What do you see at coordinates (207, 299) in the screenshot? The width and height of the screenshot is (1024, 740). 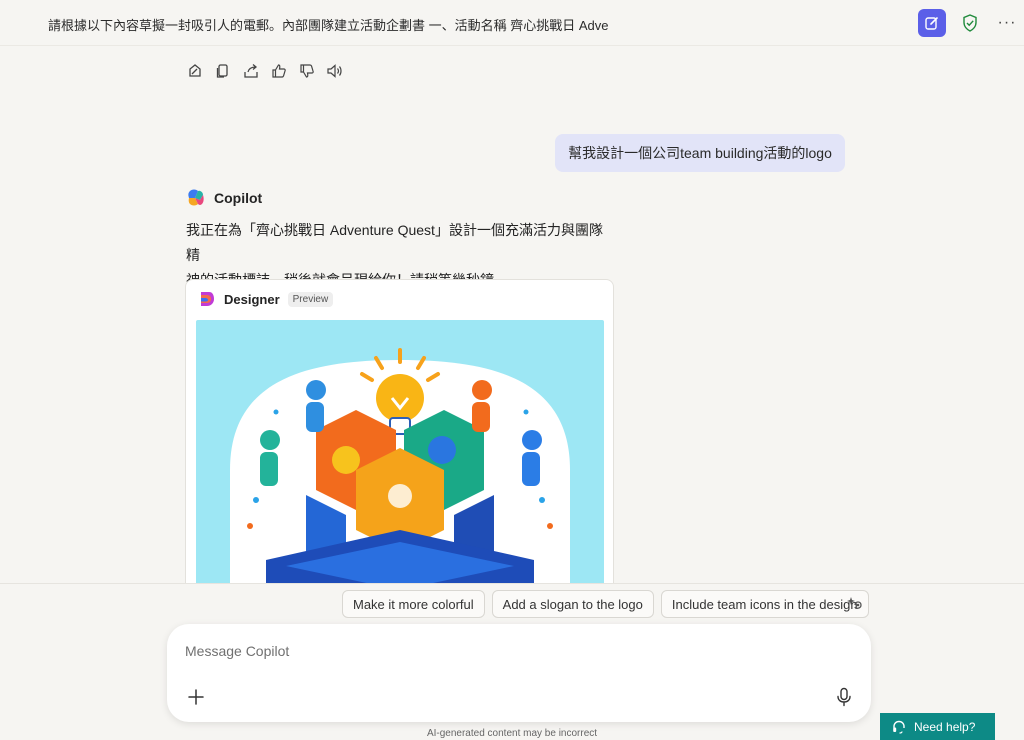 I see `designer-logo-icon` at bounding box center [207, 299].